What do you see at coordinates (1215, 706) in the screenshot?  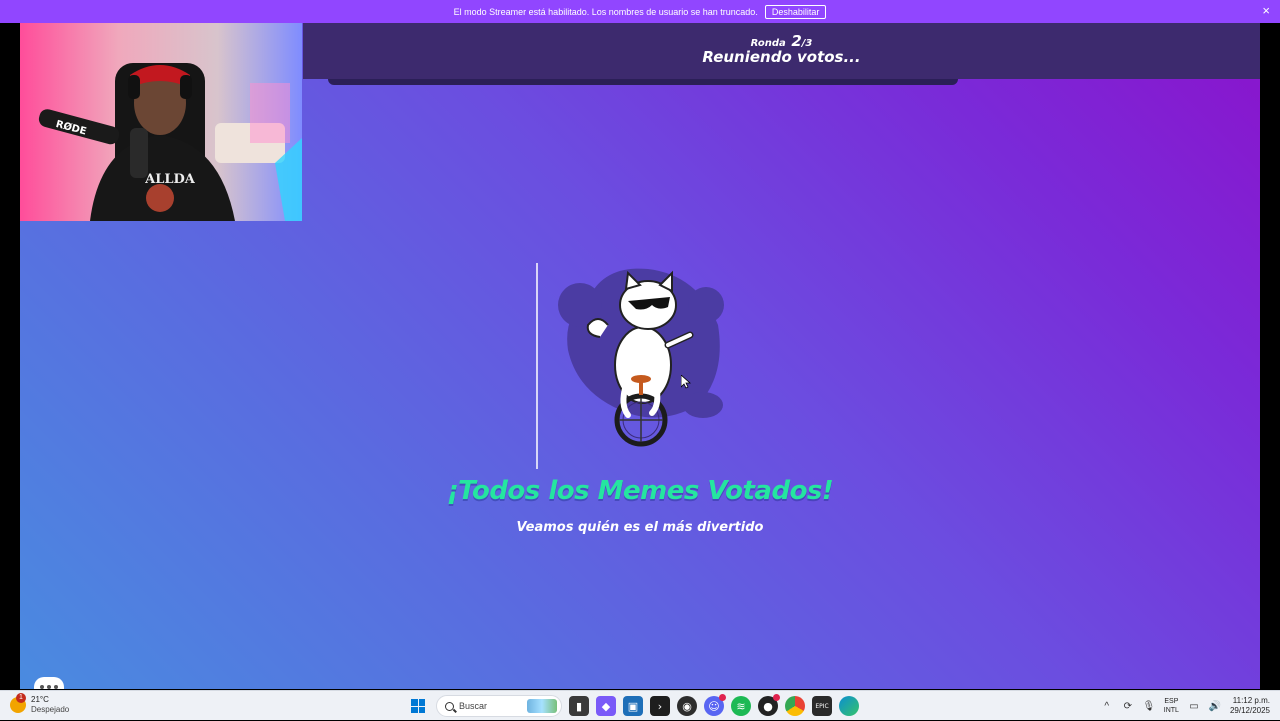 I see `volume-icon: 🔊` at bounding box center [1215, 706].